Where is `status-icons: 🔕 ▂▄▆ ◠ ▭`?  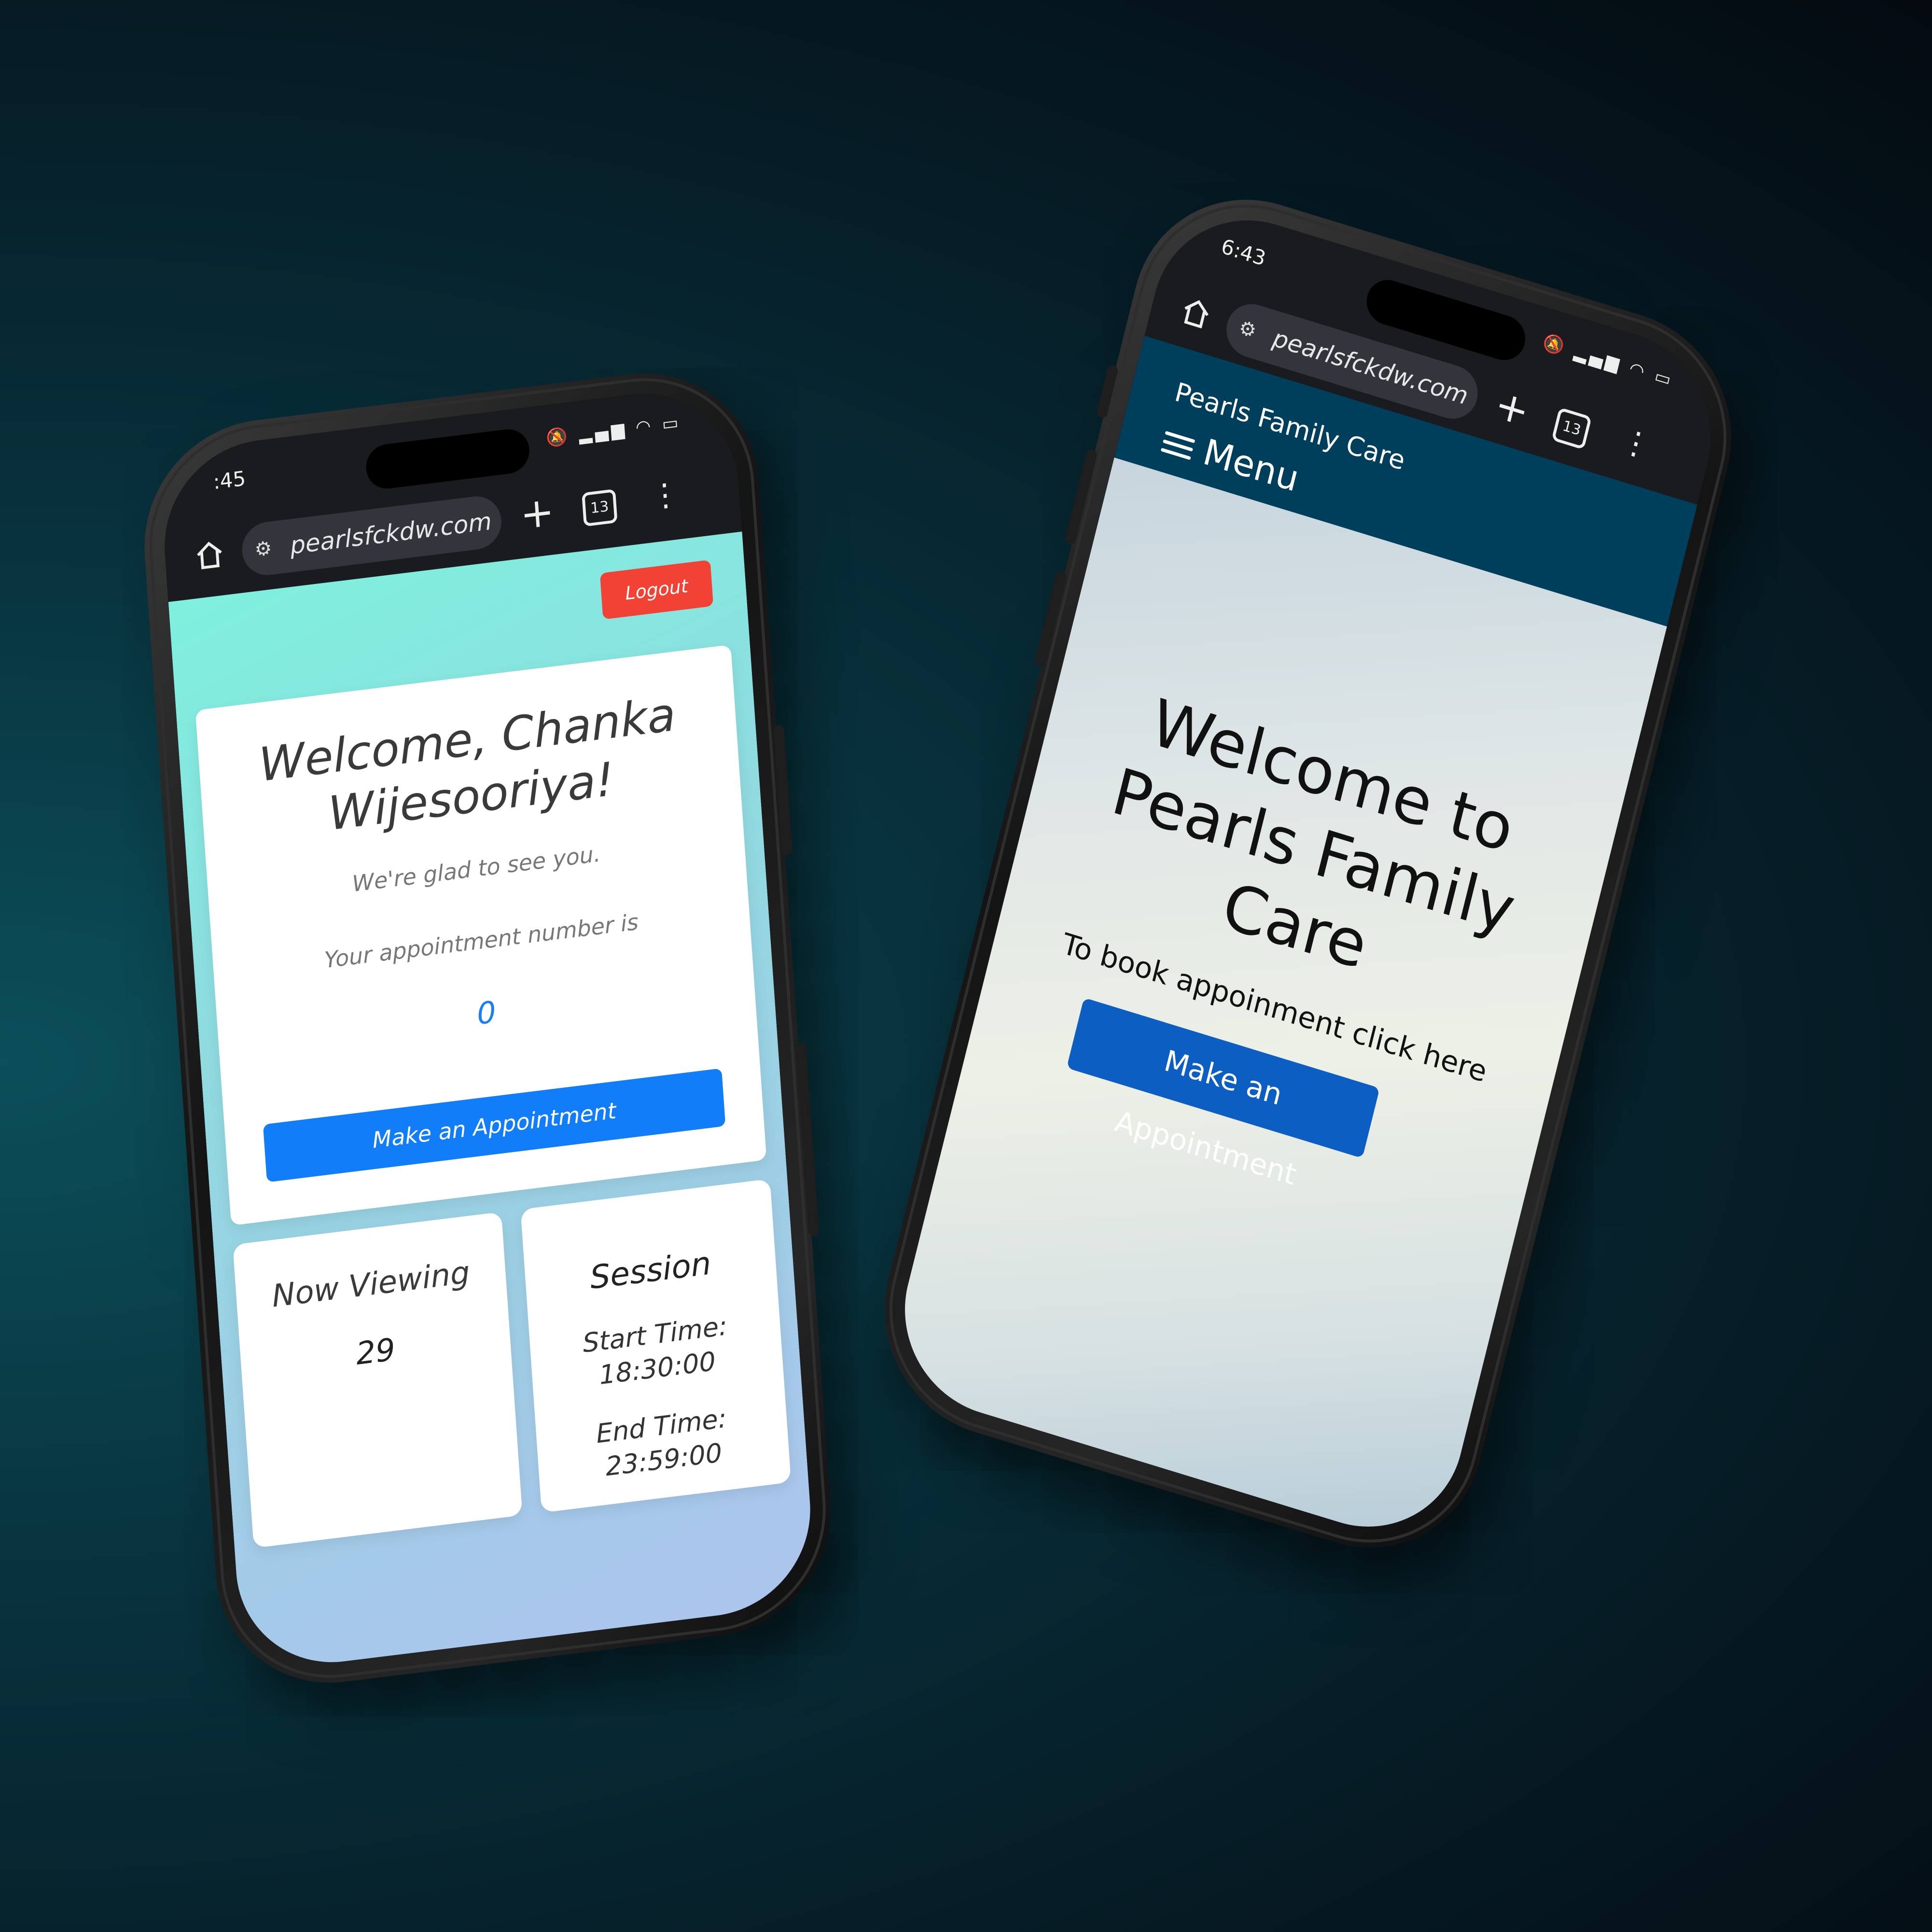
status-icons: 🔕 ▂▄▆ ◠ ▭ is located at coordinates (613, 430).